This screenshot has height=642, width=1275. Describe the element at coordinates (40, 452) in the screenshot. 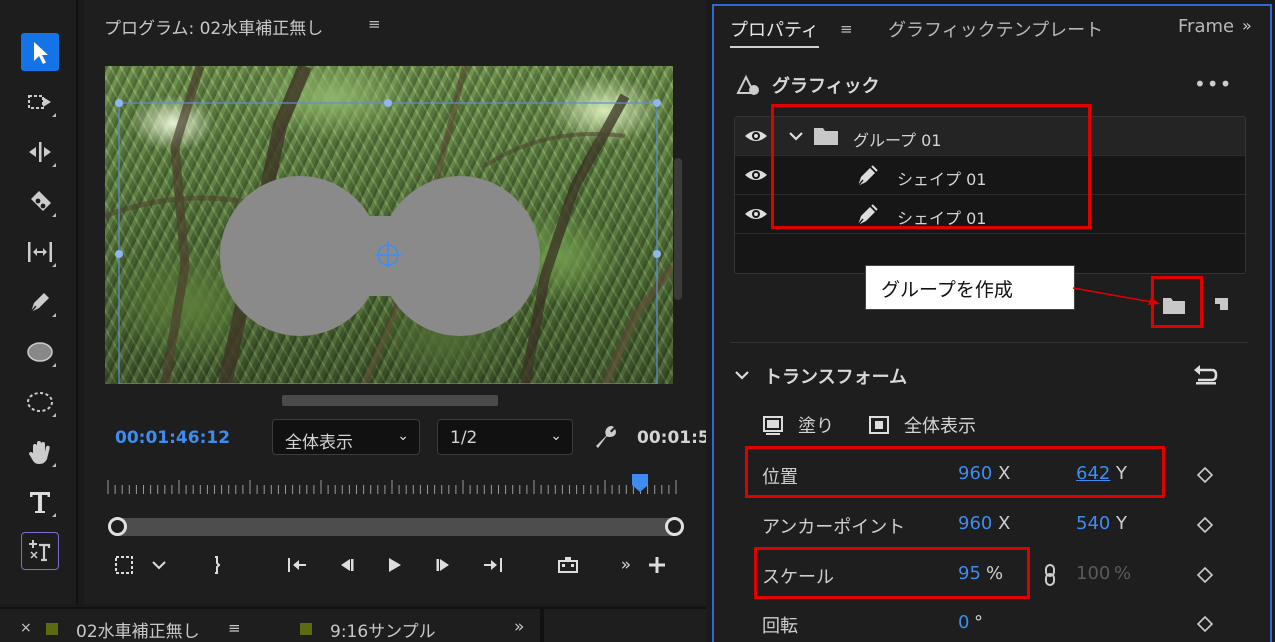

I see `hand-tool` at that location.